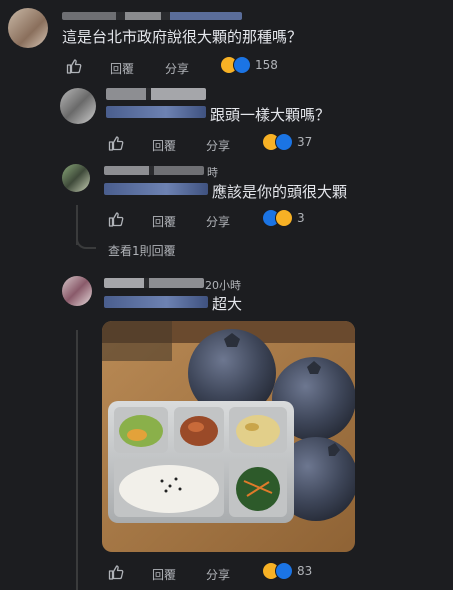 This screenshot has width=453, height=590. I want to click on reactions: 83, so click(287, 571).